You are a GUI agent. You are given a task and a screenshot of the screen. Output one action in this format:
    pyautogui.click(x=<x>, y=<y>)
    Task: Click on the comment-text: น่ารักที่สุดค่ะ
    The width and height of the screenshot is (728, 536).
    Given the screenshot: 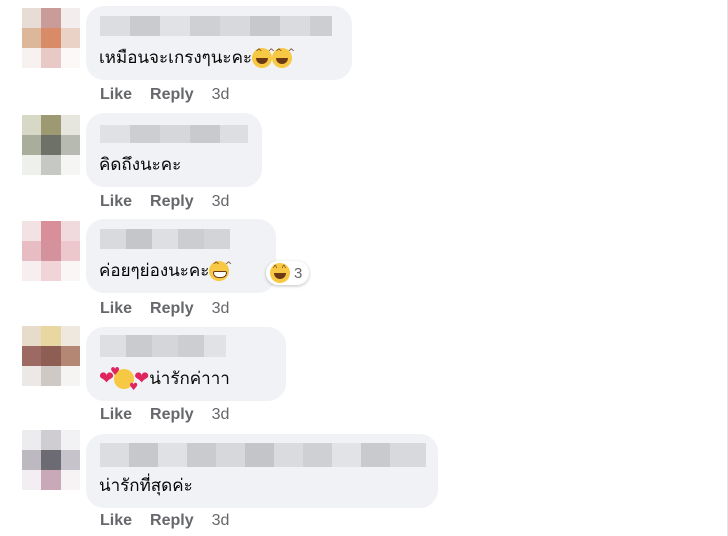 What is the action you would take?
    pyautogui.click(x=146, y=486)
    